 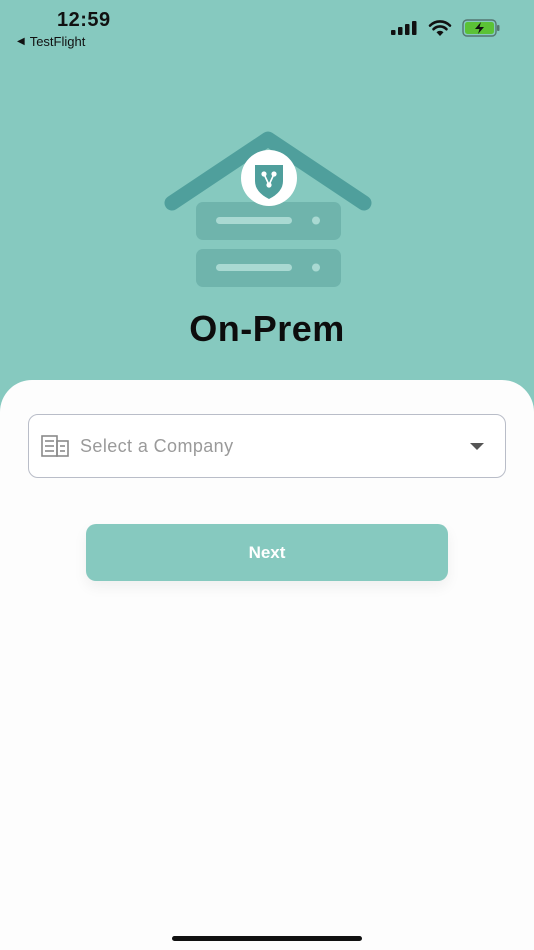 What do you see at coordinates (55, 446) in the screenshot?
I see `building-icon` at bounding box center [55, 446].